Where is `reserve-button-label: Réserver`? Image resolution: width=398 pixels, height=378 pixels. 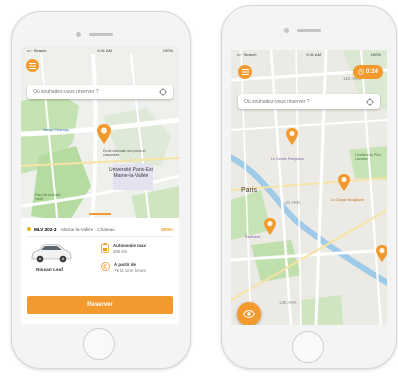
reserve-button-label: Réserver is located at coordinates (100, 305).